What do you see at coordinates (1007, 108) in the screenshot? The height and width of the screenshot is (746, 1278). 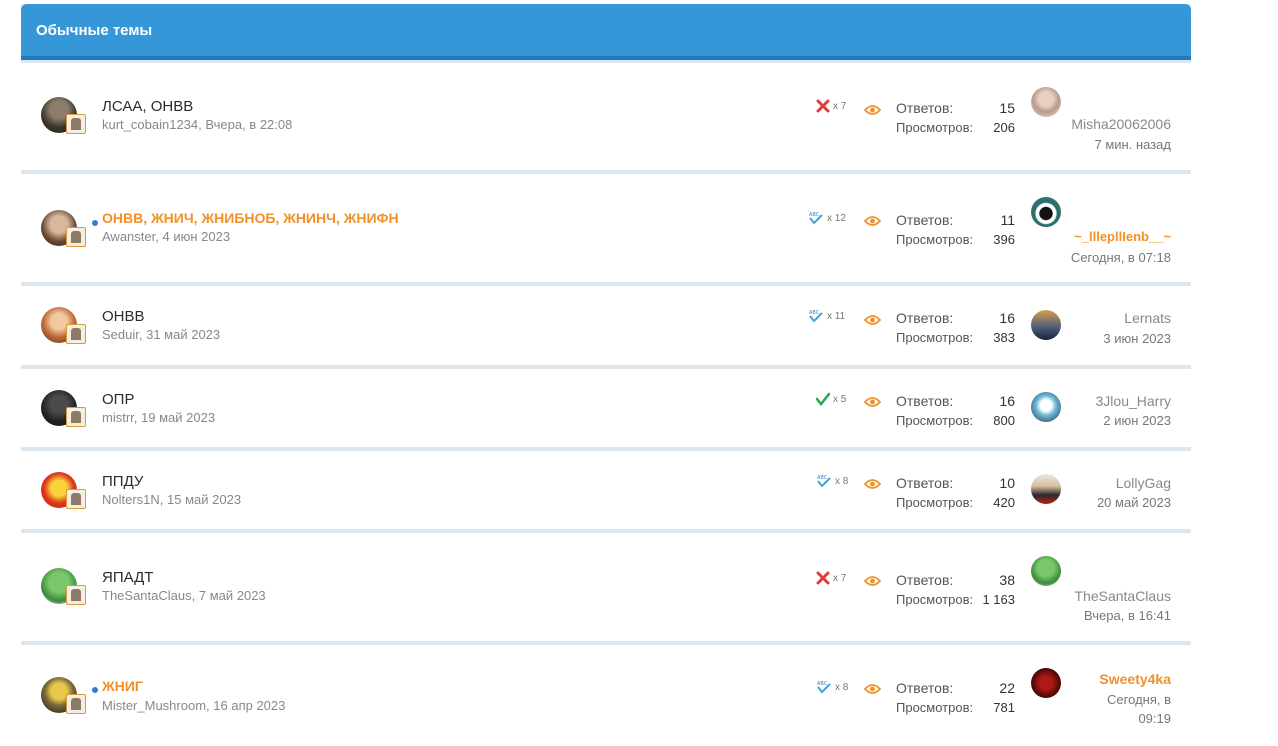 I see `replies-count: 15` at bounding box center [1007, 108].